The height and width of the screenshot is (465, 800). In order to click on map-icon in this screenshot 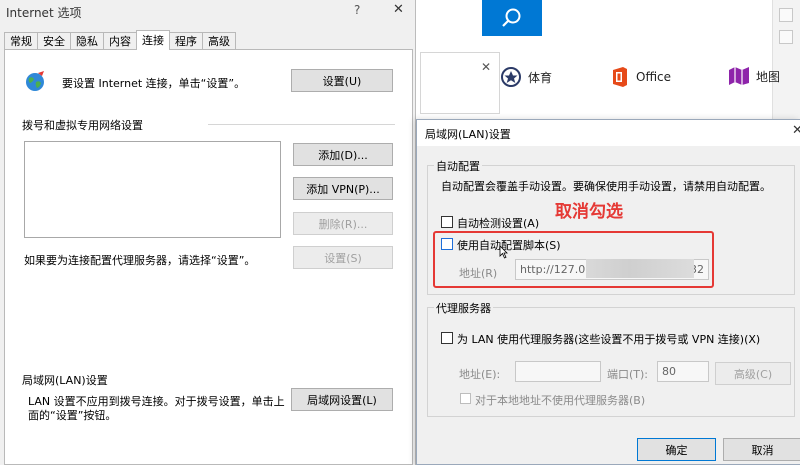, I will do `click(739, 76)`.